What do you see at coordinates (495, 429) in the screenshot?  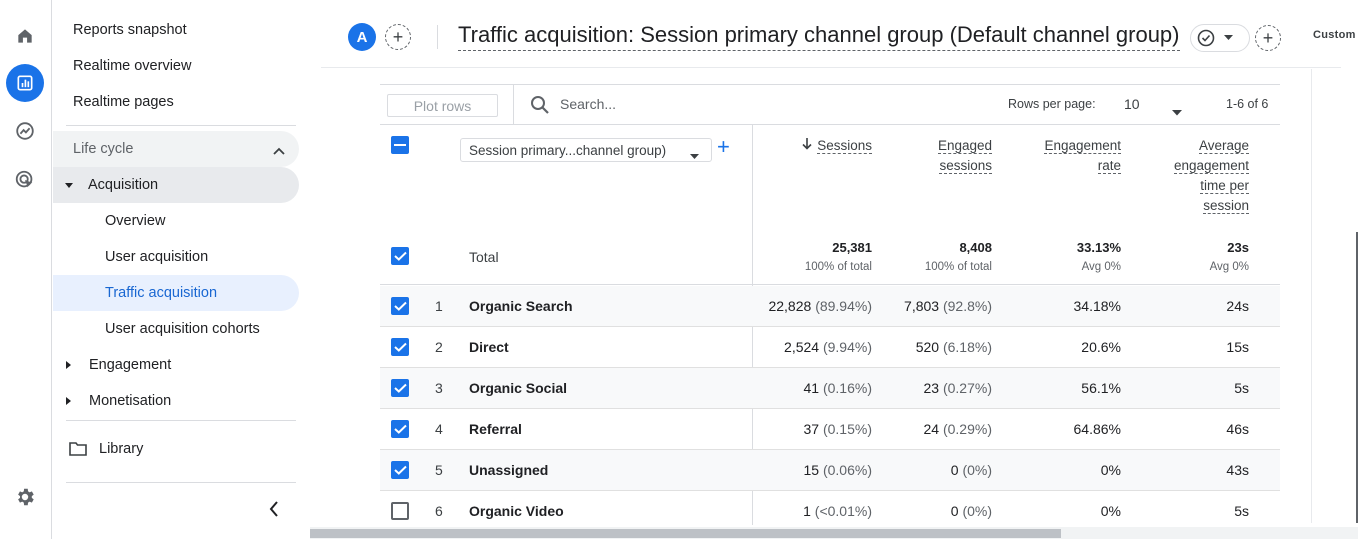 I see `row-channel-label: Referral` at bounding box center [495, 429].